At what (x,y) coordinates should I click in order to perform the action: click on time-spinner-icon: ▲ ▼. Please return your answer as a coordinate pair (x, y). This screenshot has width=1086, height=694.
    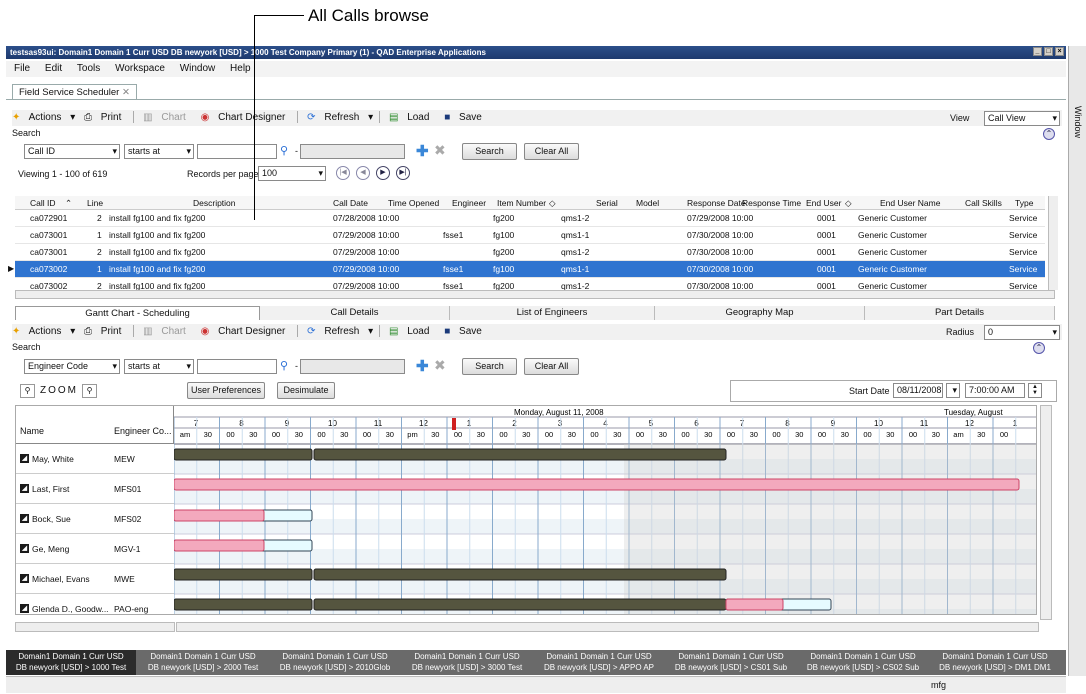
    Looking at the image, I should click on (1035, 390).